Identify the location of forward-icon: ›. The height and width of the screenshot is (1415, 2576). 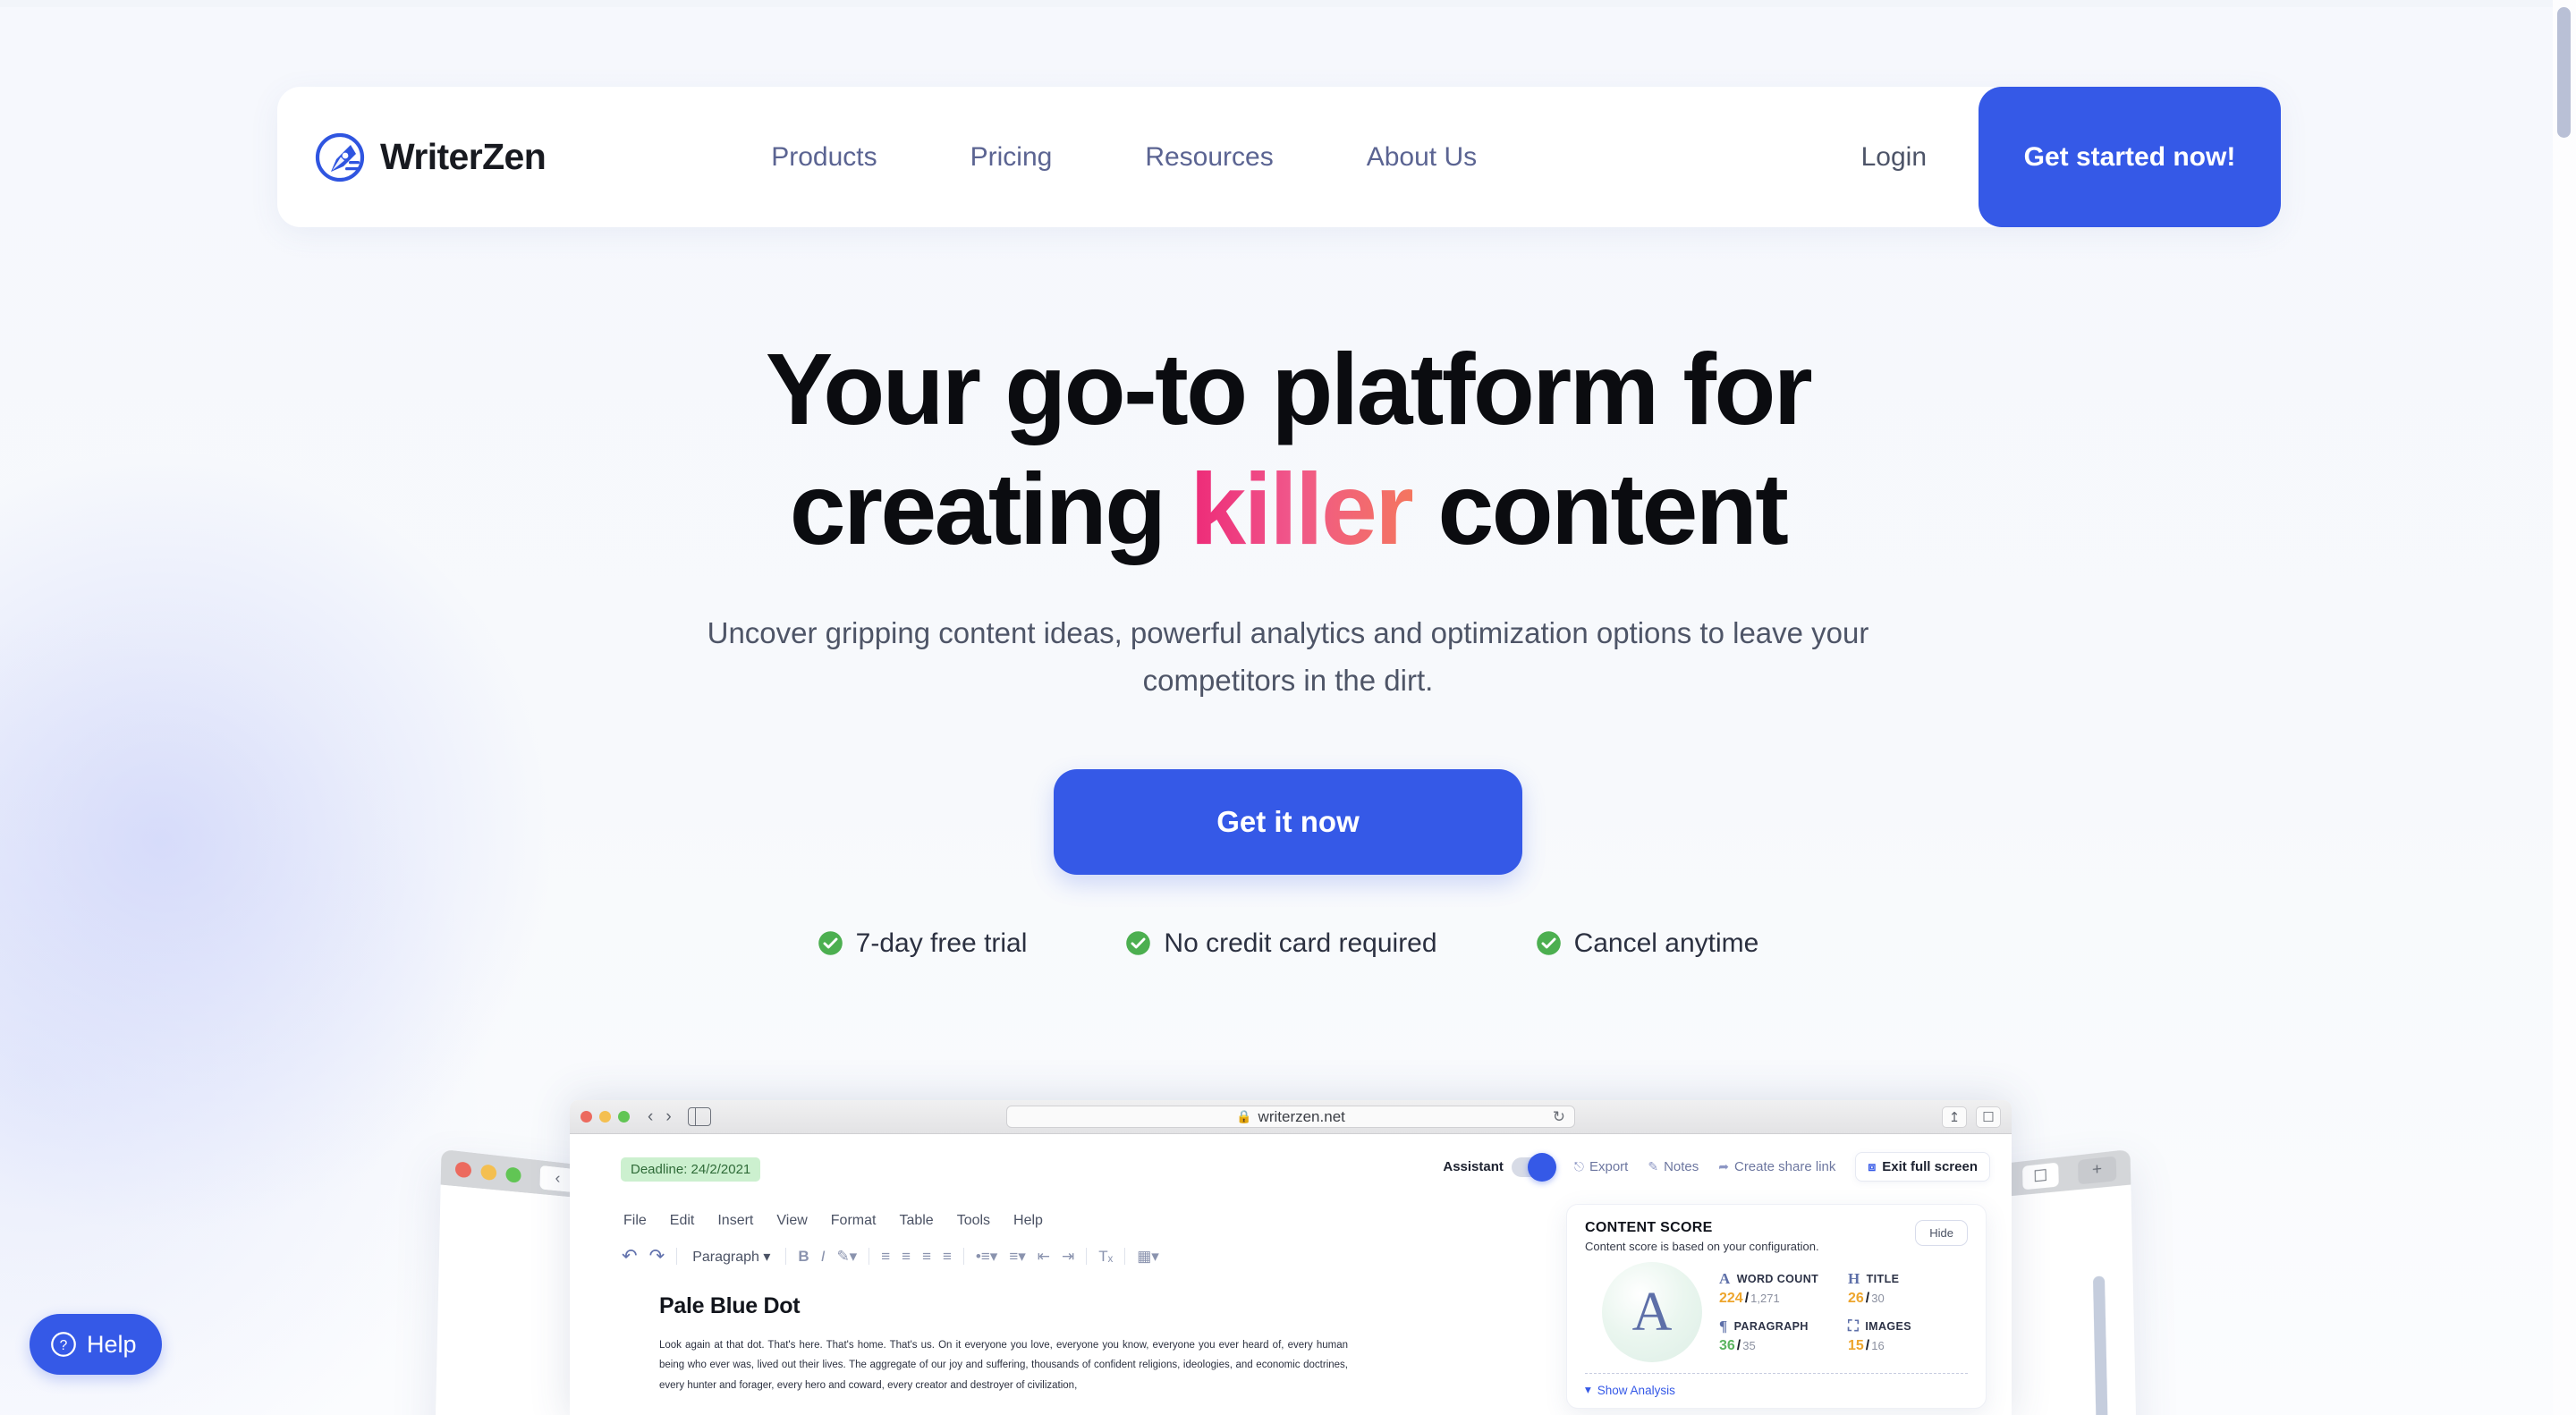
(668, 1117).